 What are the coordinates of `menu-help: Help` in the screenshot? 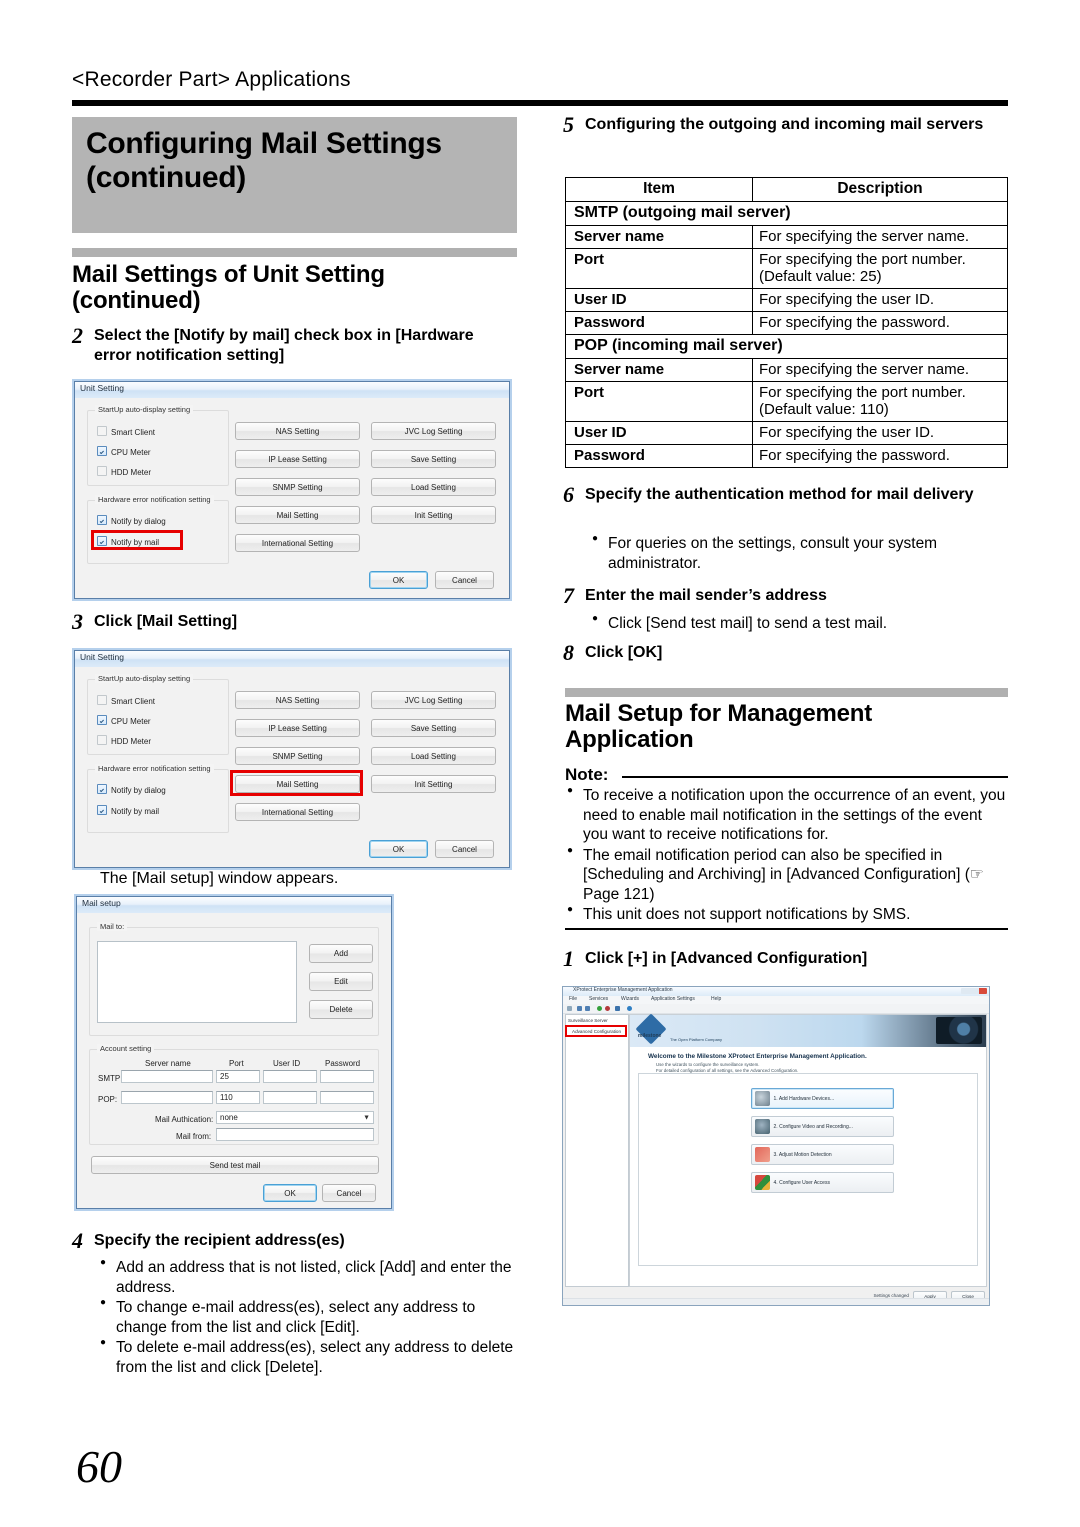 It's located at (716, 999).